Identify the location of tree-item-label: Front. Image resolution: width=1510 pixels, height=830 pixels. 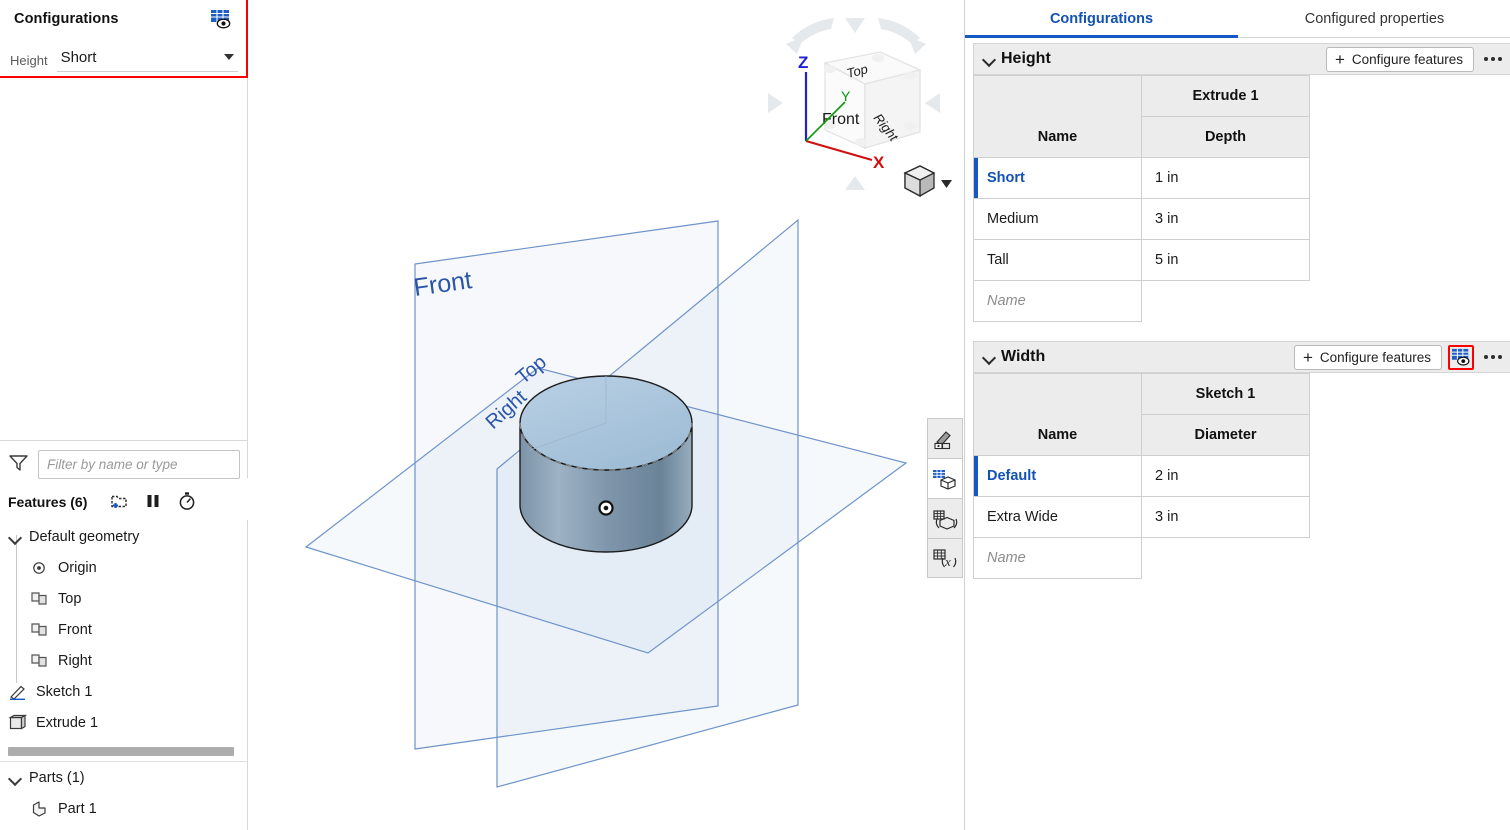
(75, 629).